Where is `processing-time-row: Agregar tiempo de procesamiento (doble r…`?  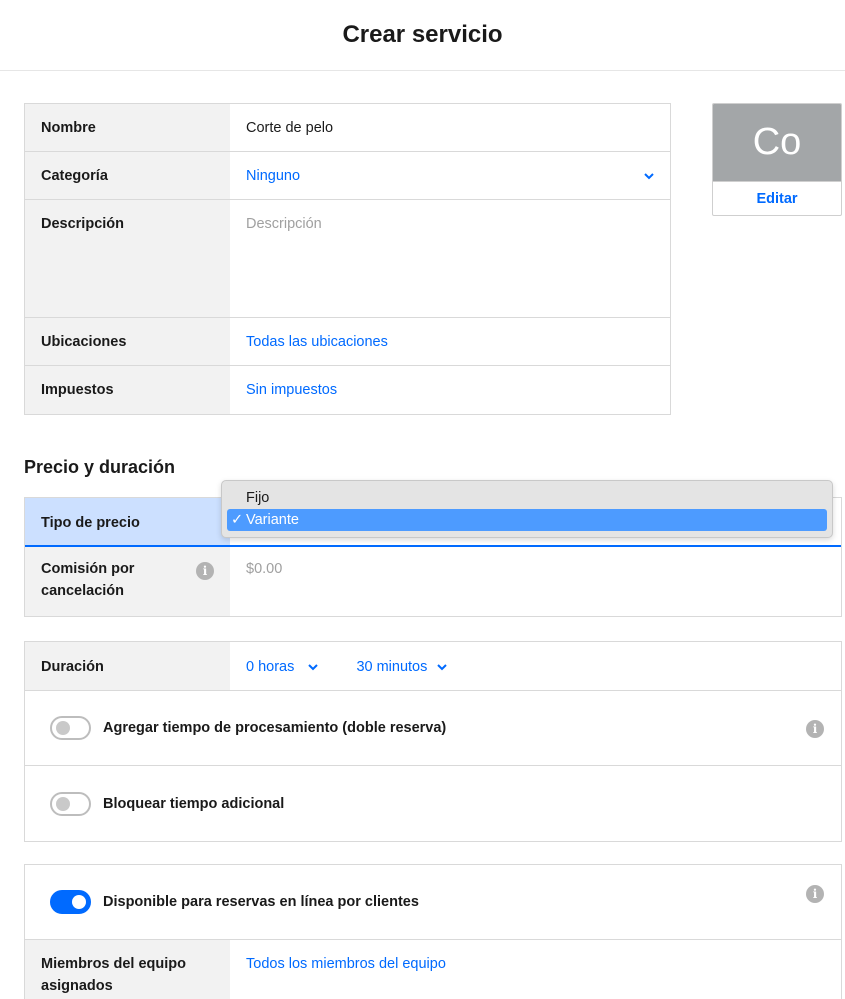 processing-time-row: Agregar tiempo de procesamiento (doble r… is located at coordinates (433, 728).